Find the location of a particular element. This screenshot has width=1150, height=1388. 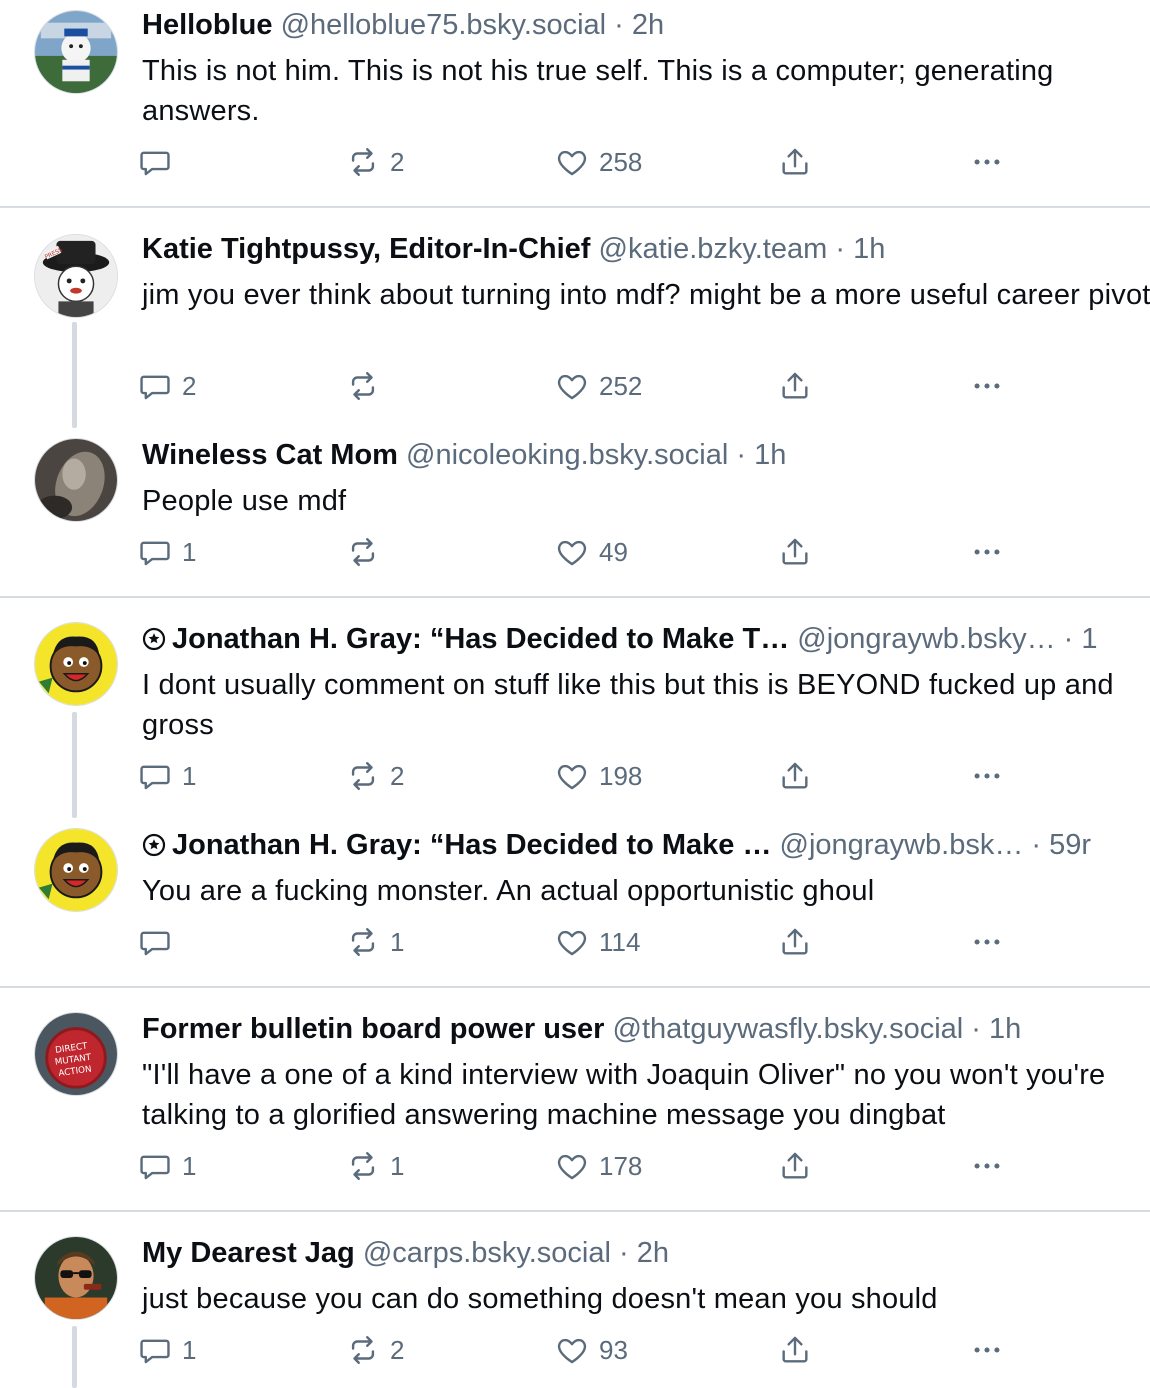

author-name: My Dearest Jag is located at coordinates (248, 1253).